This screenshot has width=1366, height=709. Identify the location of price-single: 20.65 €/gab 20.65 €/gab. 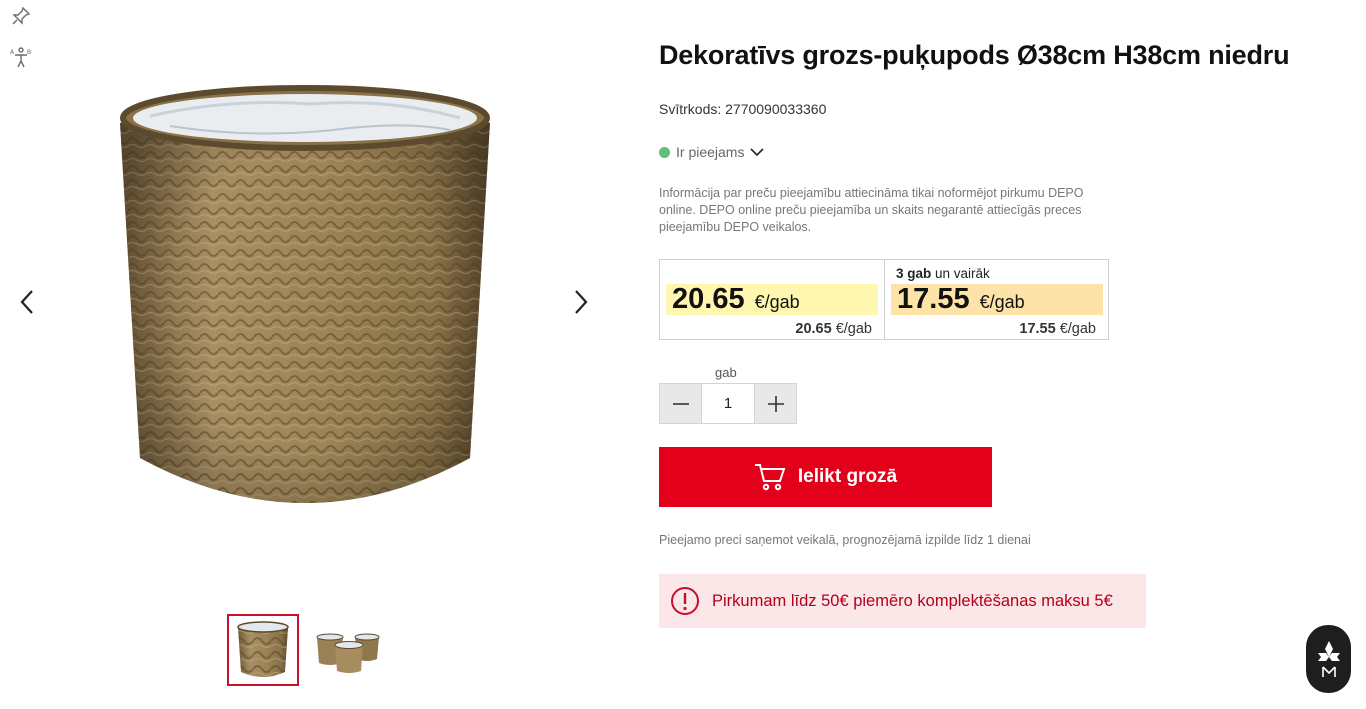
(772, 299).